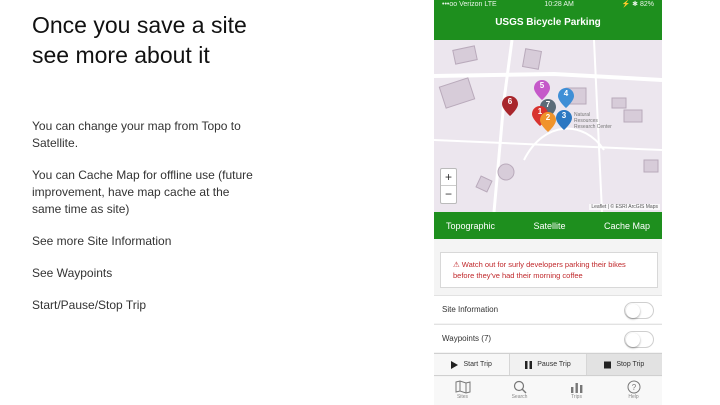 The height and width of the screenshot is (405, 720). Describe the element at coordinates (564, 115) in the screenshot. I see `marker-number: 3` at that location.